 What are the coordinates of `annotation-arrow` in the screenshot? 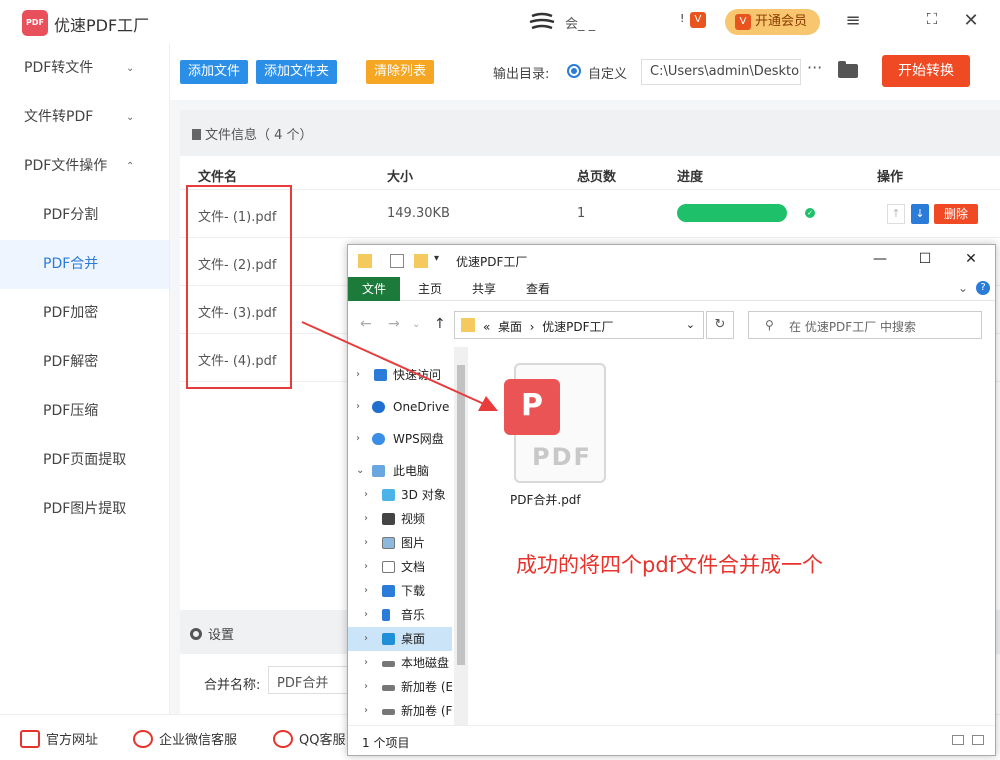 It's located at (399, 366).